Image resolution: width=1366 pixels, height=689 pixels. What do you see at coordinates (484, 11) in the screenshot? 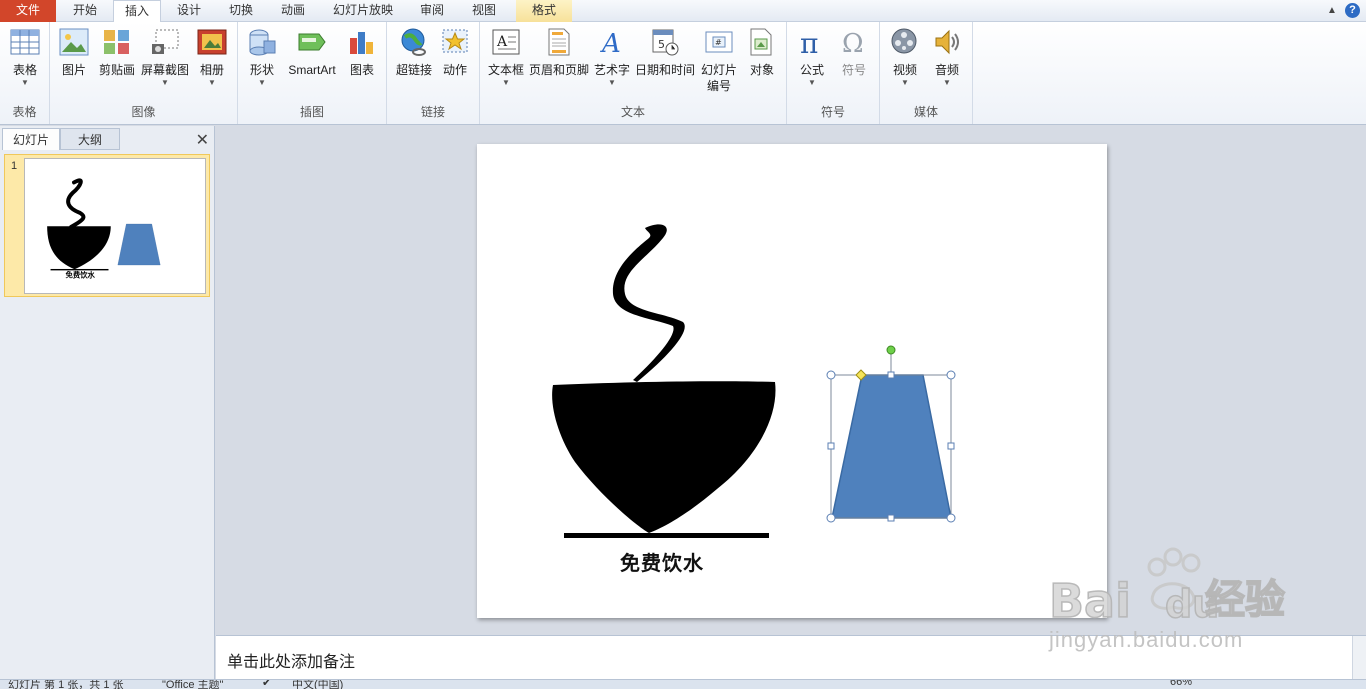
I see `tab-view: 视图` at bounding box center [484, 11].